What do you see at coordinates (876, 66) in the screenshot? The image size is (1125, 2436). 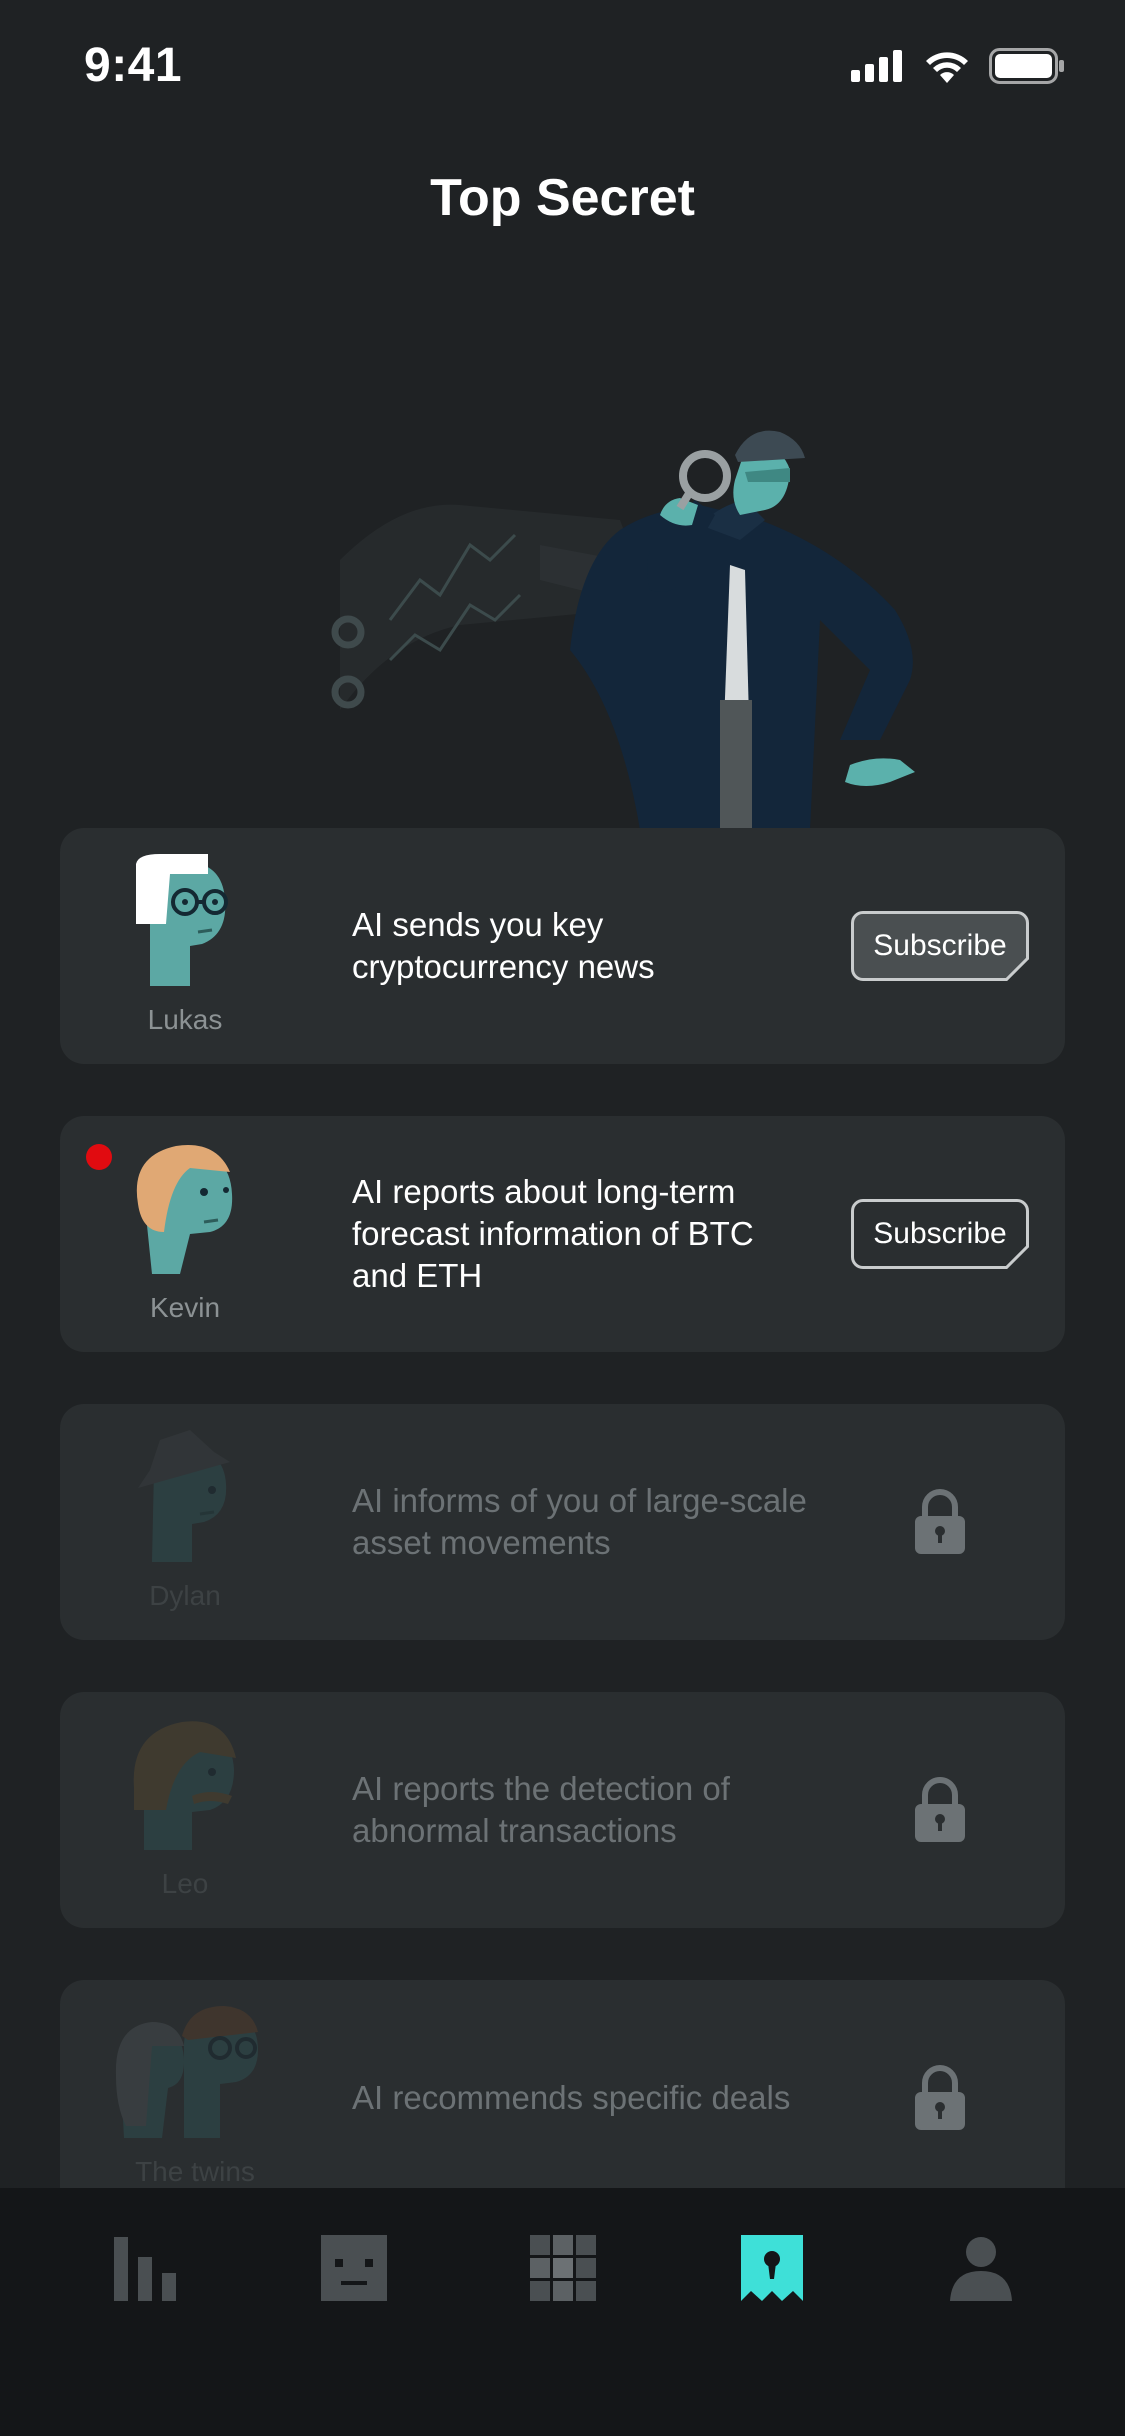 I see `cellular-signal-icon` at bounding box center [876, 66].